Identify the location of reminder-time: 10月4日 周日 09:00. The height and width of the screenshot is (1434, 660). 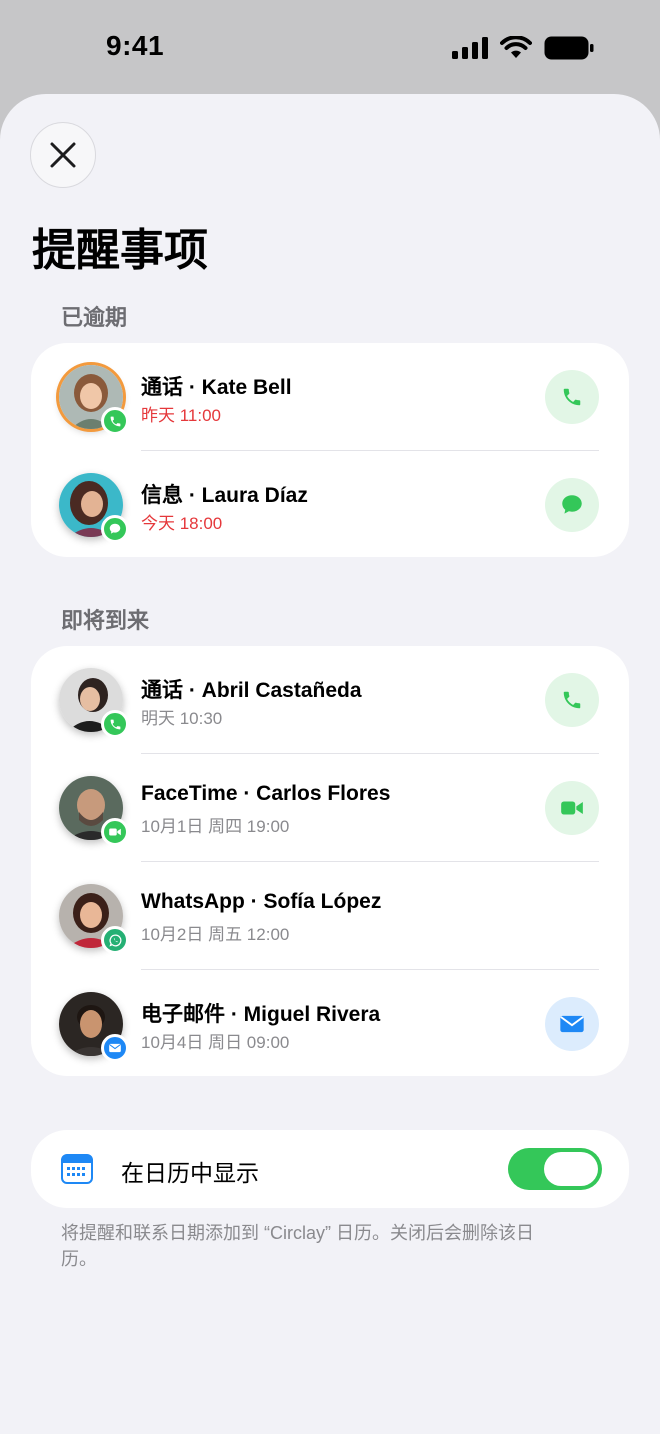
(215, 1042).